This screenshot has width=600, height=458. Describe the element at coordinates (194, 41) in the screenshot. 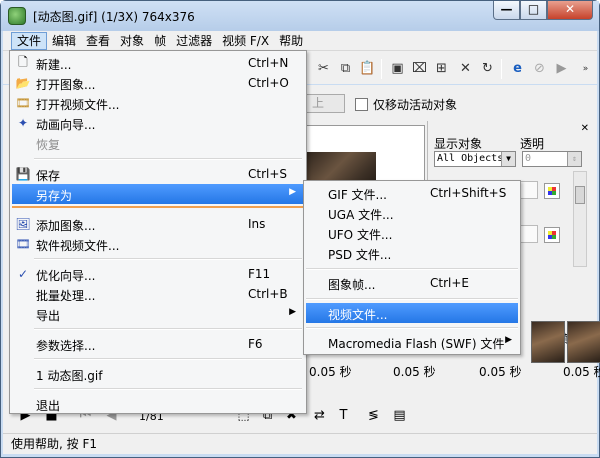

I see `menu-filter: 过滤器` at that location.